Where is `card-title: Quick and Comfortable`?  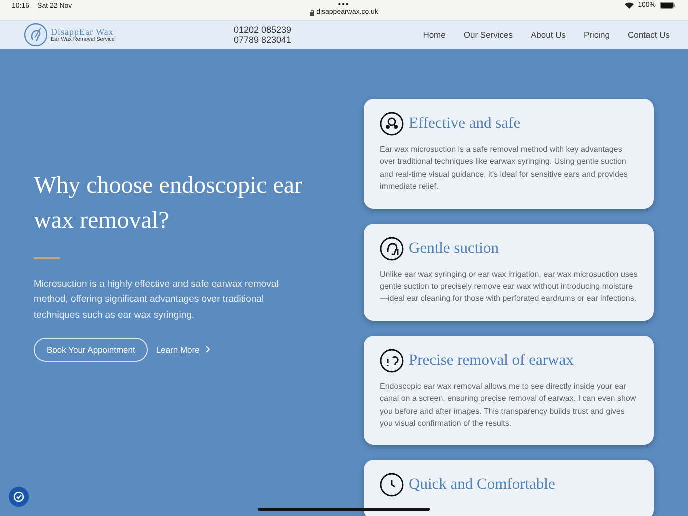 card-title: Quick and Comfortable is located at coordinates (482, 485).